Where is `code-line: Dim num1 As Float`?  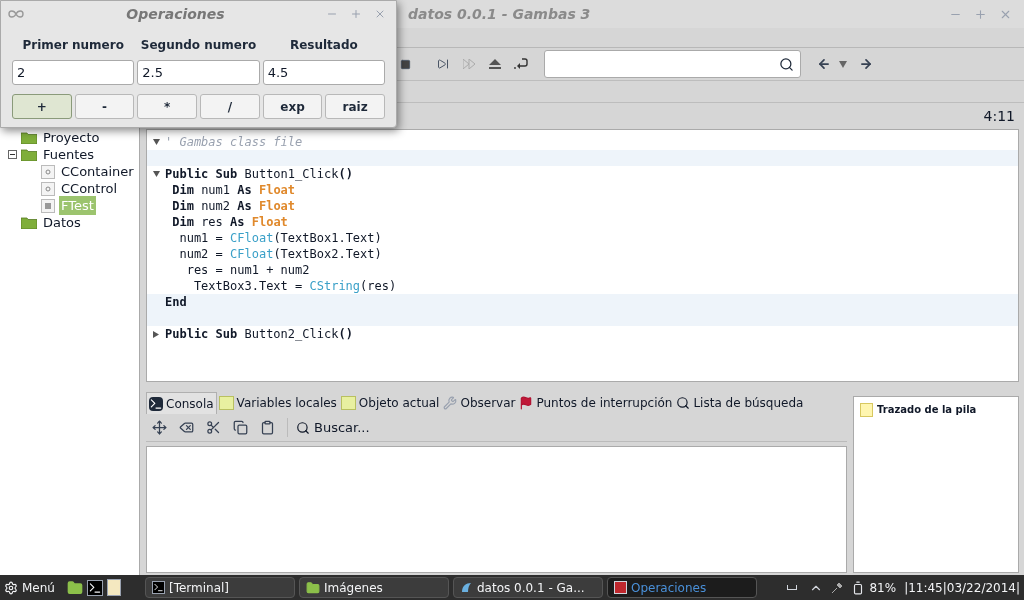 code-line: Dim num1 As Float is located at coordinates (233, 190).